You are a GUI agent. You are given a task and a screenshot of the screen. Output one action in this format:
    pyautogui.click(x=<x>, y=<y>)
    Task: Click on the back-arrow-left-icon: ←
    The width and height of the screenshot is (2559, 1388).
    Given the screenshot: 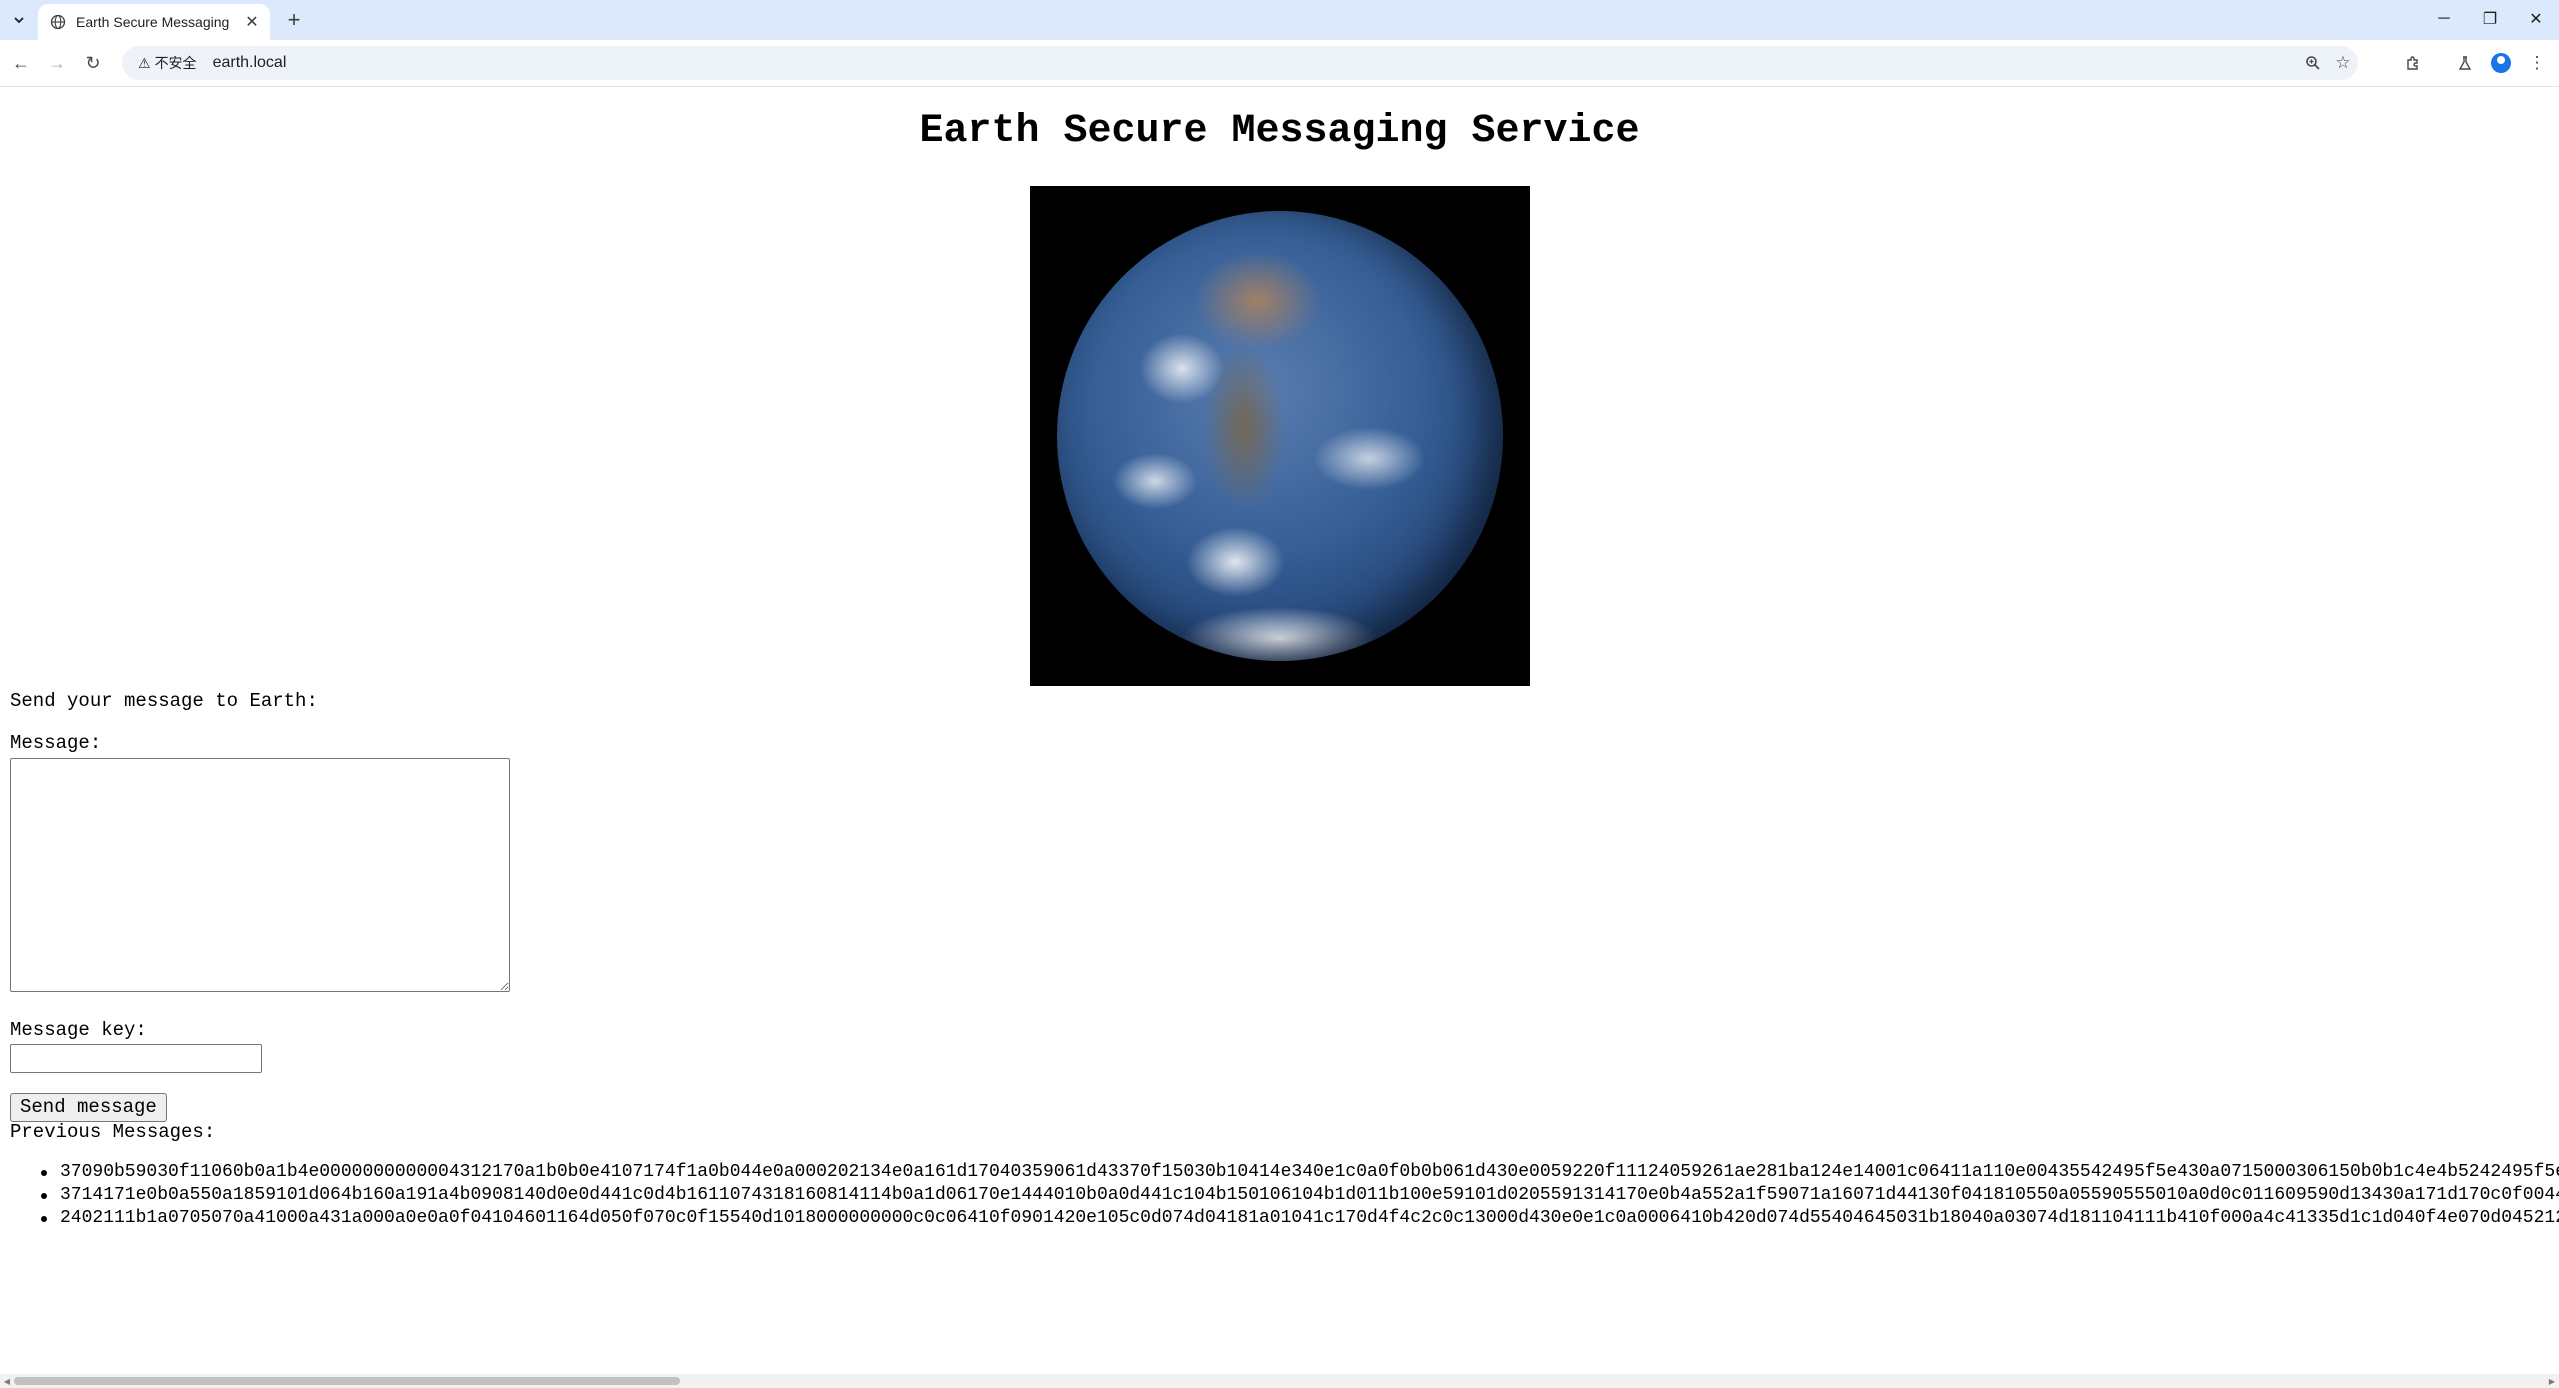 What is the action you would take?
    pyautogui.click(x=21, y=63)
    